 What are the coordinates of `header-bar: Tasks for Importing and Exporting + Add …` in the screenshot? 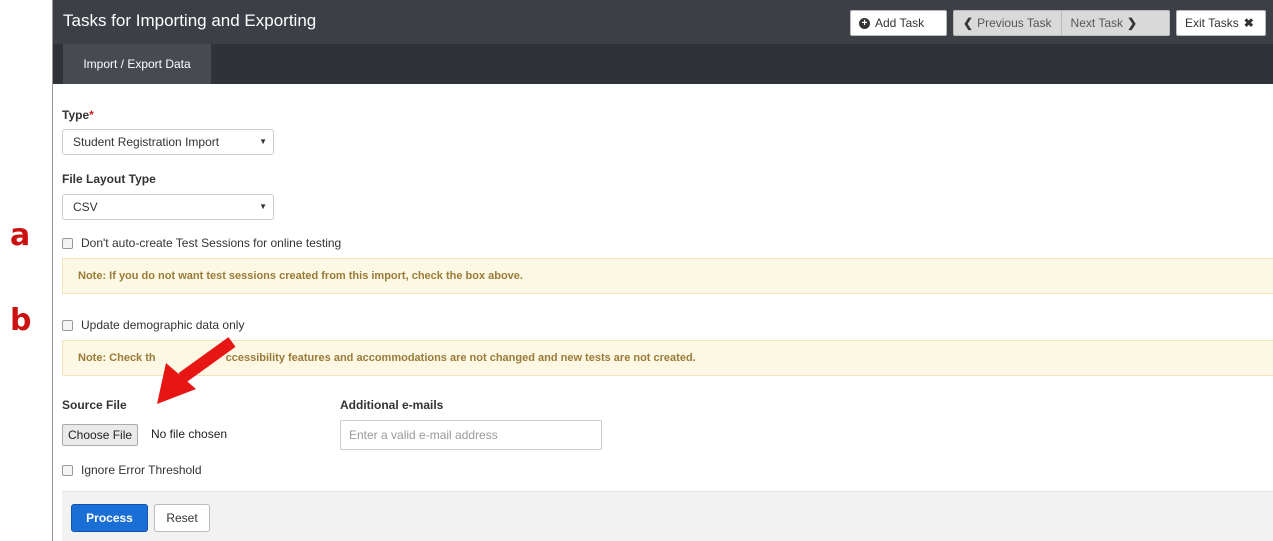 It's located at (663, 22).